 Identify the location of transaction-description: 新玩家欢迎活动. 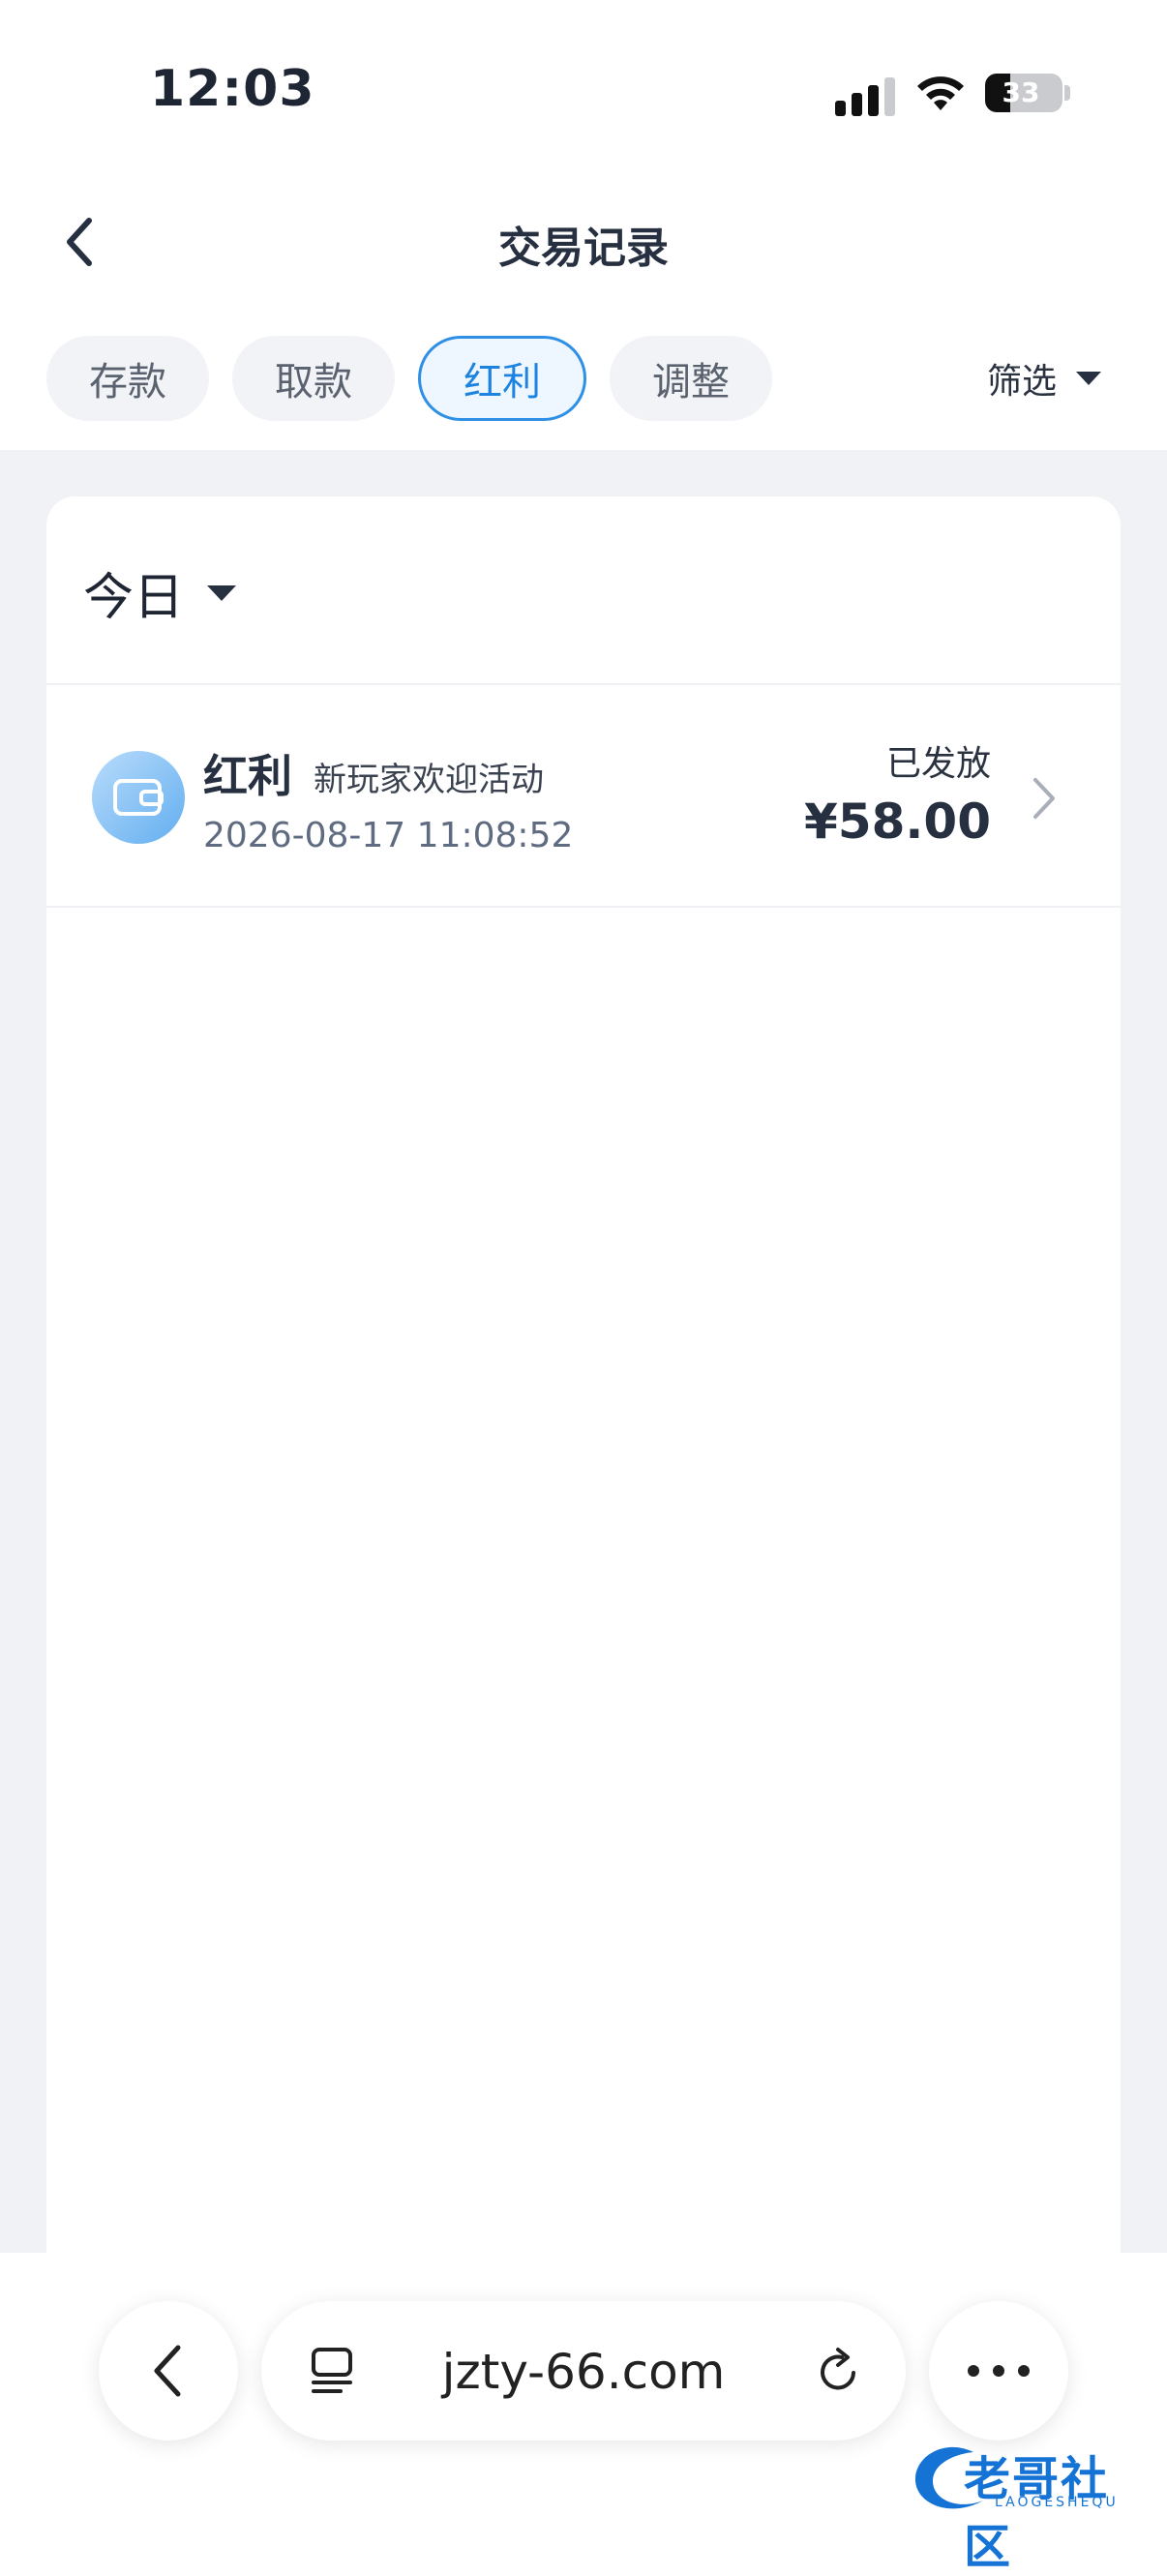
(429, 780).